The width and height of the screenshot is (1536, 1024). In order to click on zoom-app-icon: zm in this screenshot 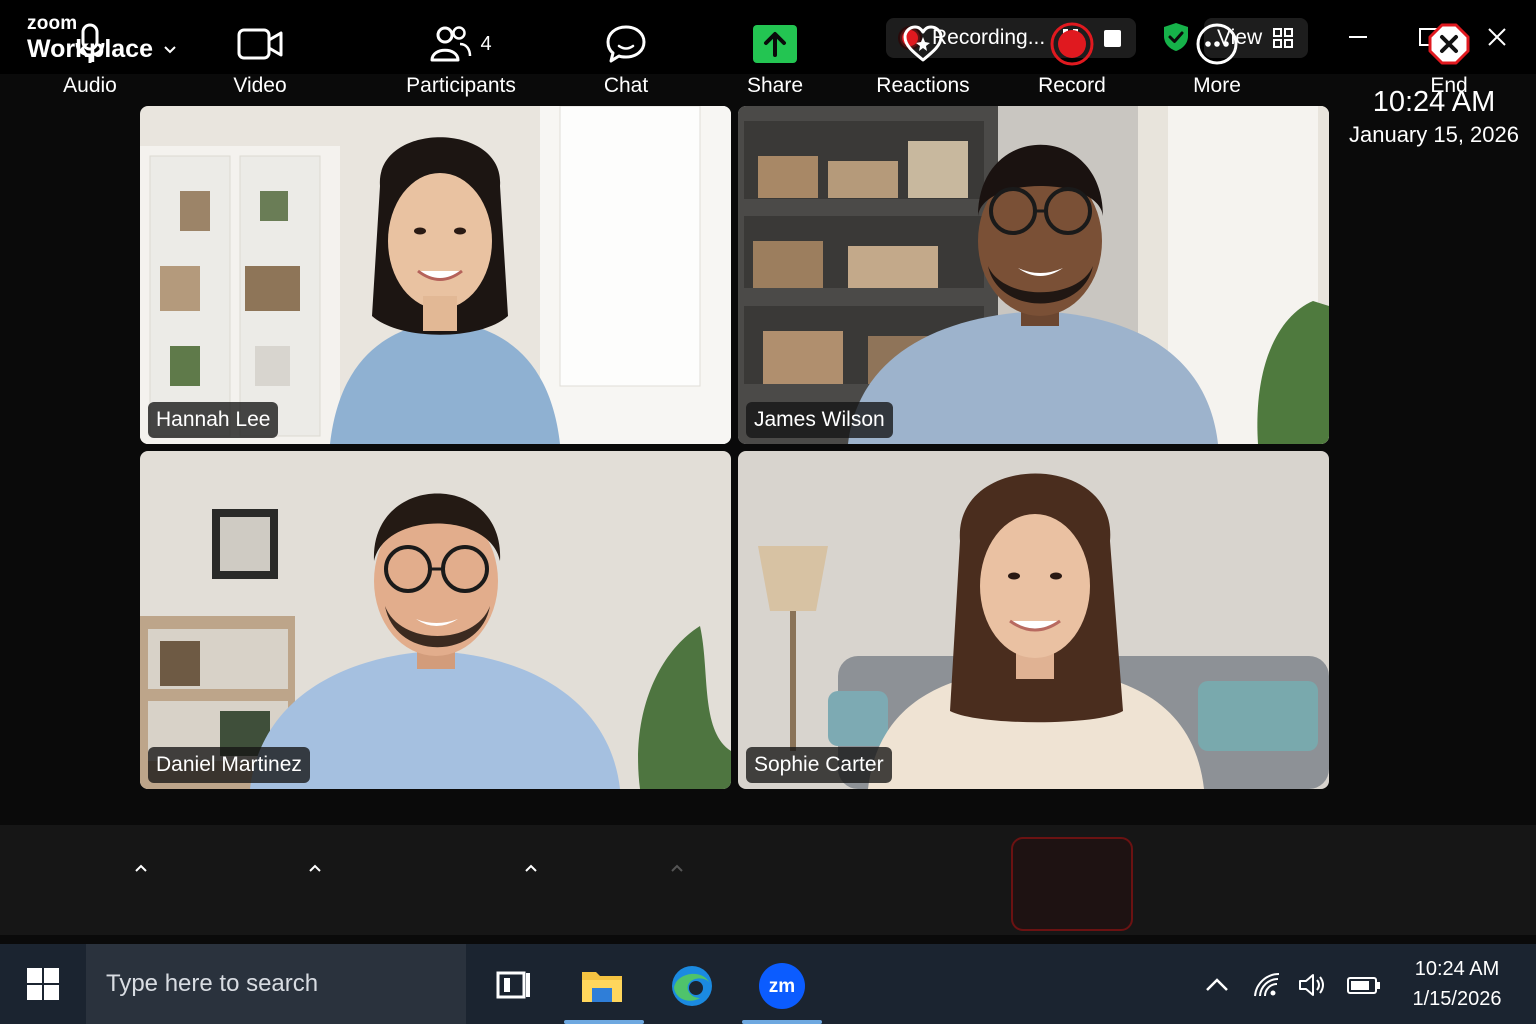, I will do `click(782, 986)`.